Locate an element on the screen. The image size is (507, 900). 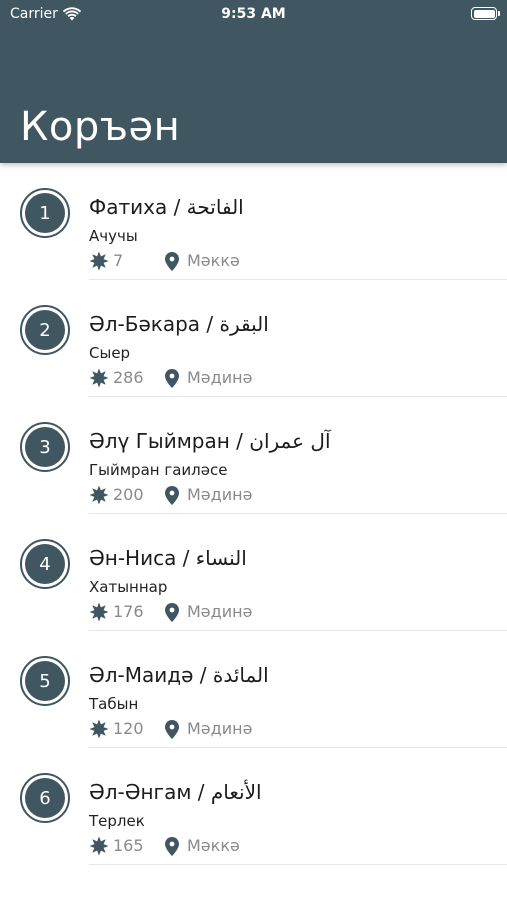
surah-title: Фатиха / الفاتحة is located at coordinates (166, 207).